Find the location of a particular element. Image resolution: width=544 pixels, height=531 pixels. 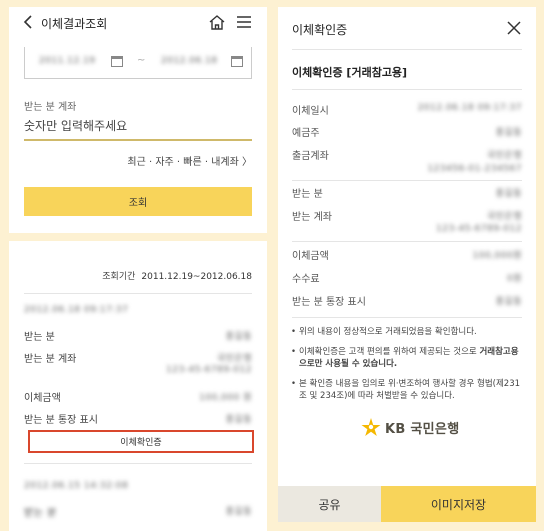

transfer-datetime-label: 이체일시 is located at coordinates (310, 111).